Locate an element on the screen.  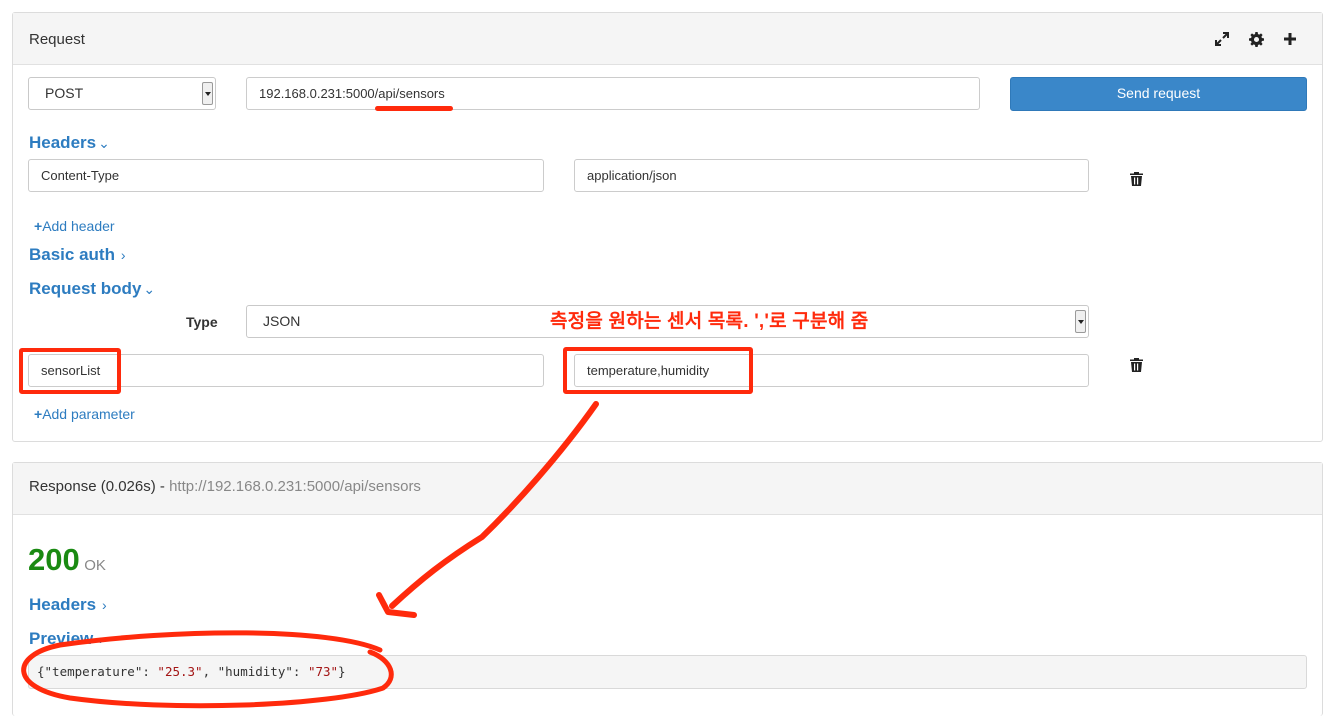
response-headers-label: Headers is located at coordinates (63, 604).